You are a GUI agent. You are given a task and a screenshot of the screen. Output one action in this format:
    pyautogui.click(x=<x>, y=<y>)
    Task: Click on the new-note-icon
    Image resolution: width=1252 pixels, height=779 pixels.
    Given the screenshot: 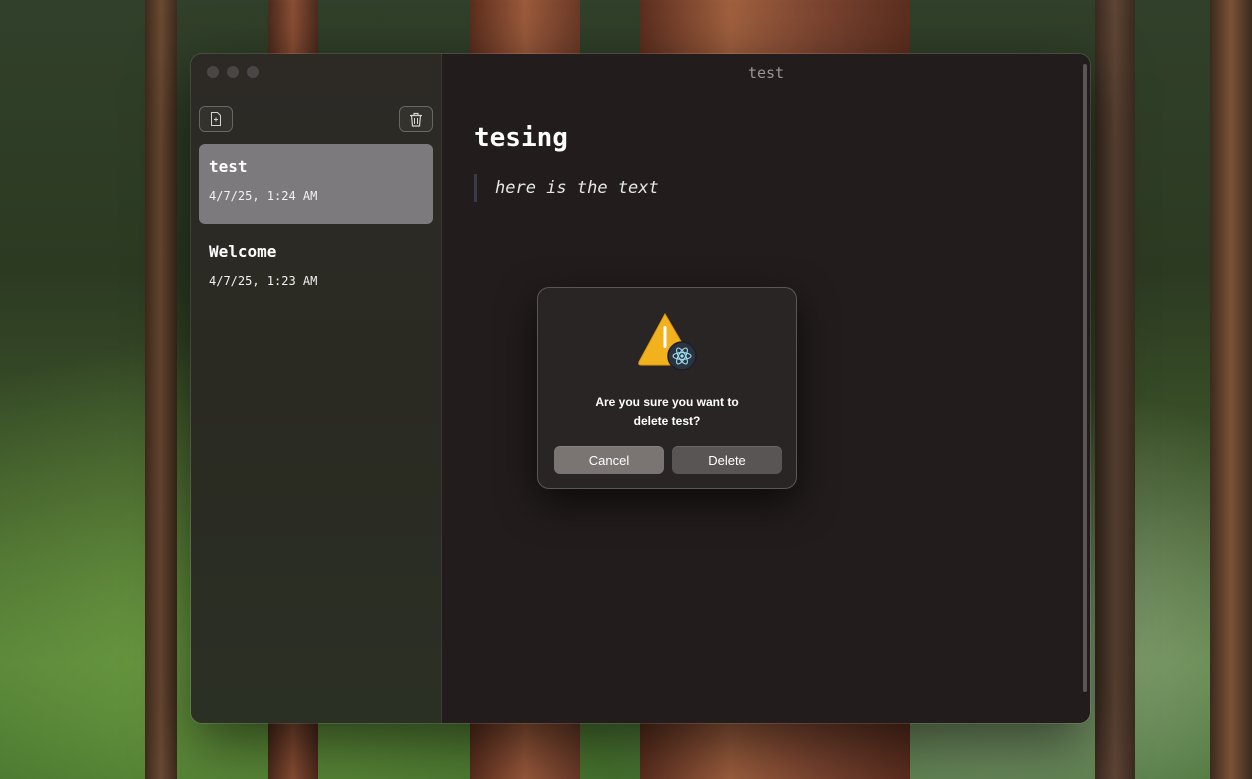 What is the action you would take?
    pyautogui.click(x=216, y=119)
    